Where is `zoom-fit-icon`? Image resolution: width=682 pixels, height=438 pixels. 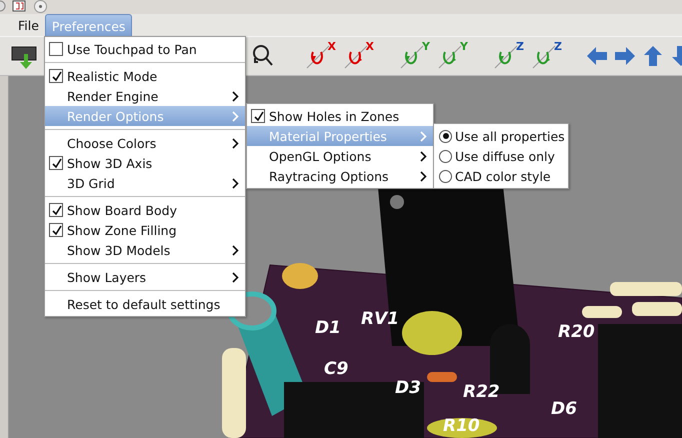
zoom-fit-icon is located at coordinates (263, 56).